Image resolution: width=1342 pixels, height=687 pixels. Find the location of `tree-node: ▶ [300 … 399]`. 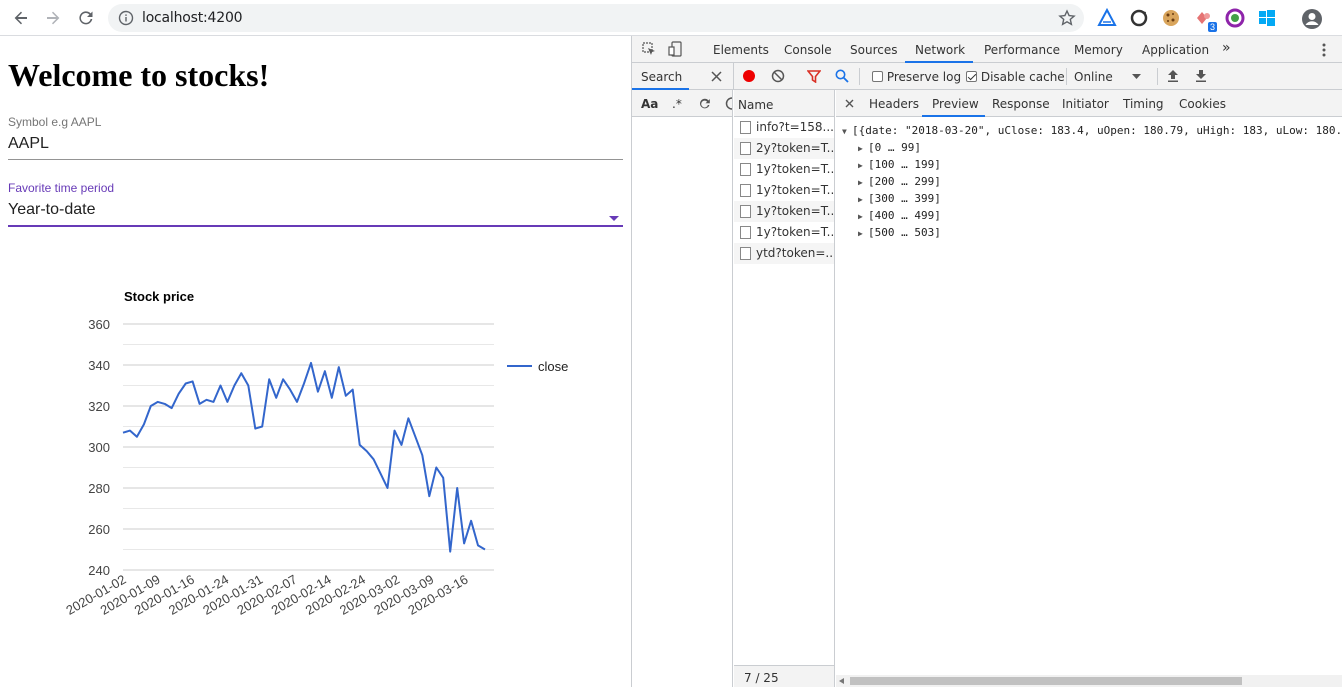

tree-node: ▶ [300 … 399] is located at coordinates (1092, 199).